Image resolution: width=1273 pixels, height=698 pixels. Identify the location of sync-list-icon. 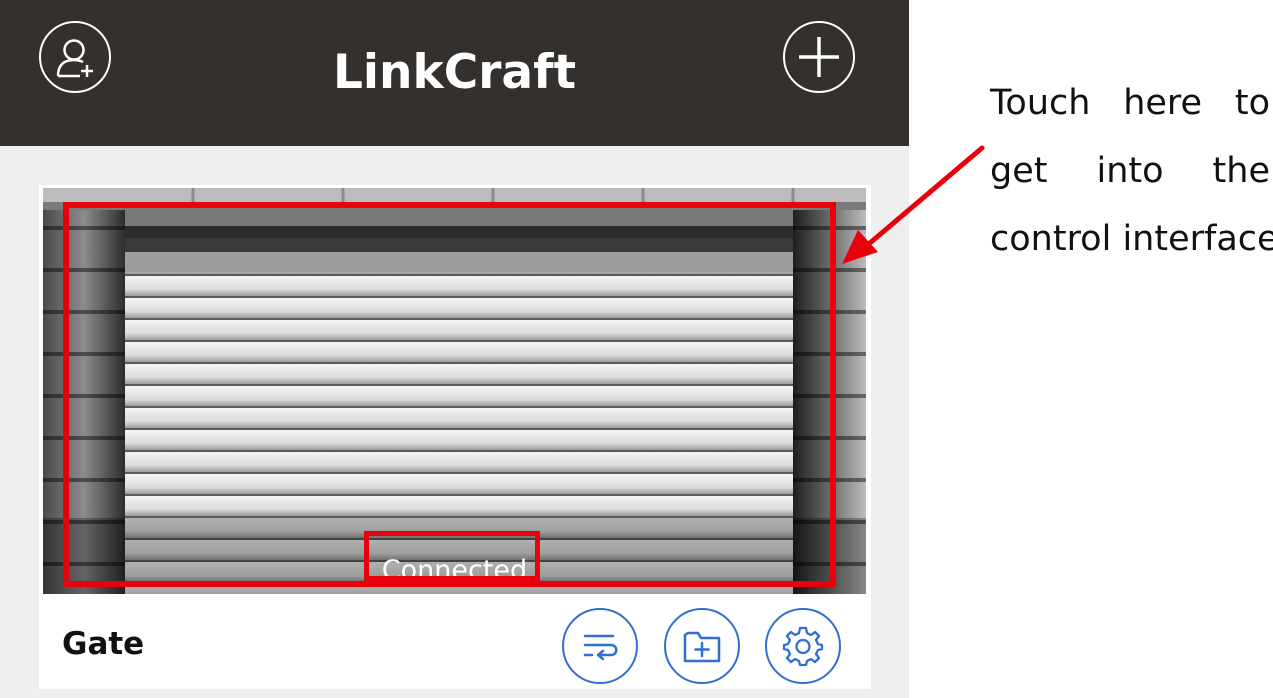
(600, 647).